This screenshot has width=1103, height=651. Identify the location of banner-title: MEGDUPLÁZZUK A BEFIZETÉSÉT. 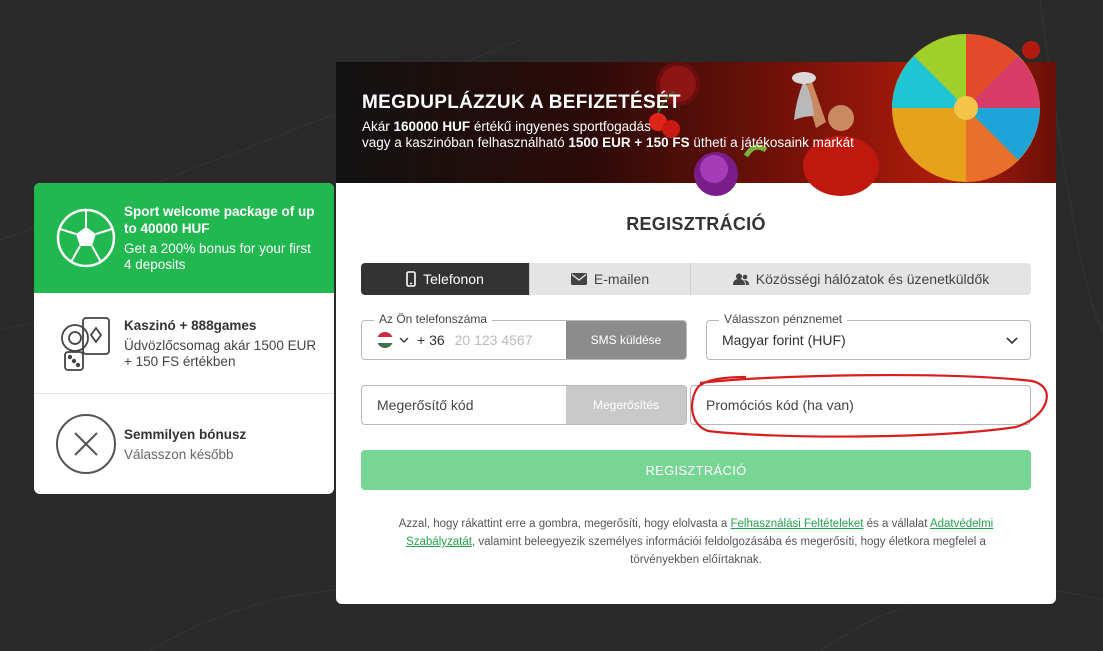
(521, 102).